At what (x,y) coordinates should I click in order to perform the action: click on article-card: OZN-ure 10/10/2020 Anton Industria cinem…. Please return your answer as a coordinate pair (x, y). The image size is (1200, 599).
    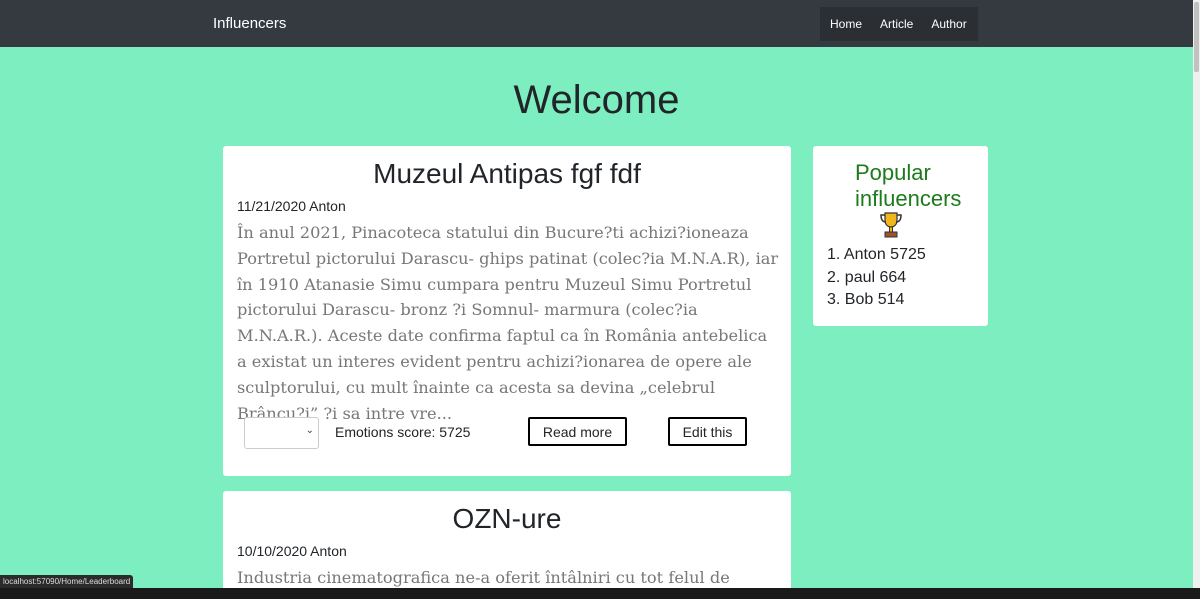
    Looking at the image, I should click on (507, 541).